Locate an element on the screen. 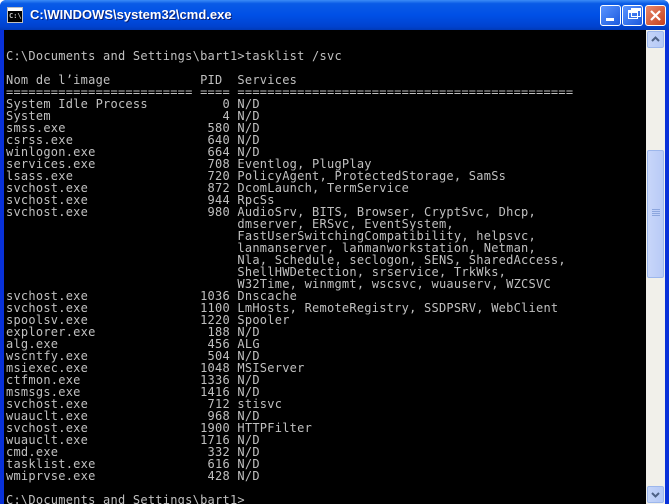 This screenshot has height=504, width=669. window-title: C:\WINDOWS\system32\cmd.exe is located at coordinates (131, 14).